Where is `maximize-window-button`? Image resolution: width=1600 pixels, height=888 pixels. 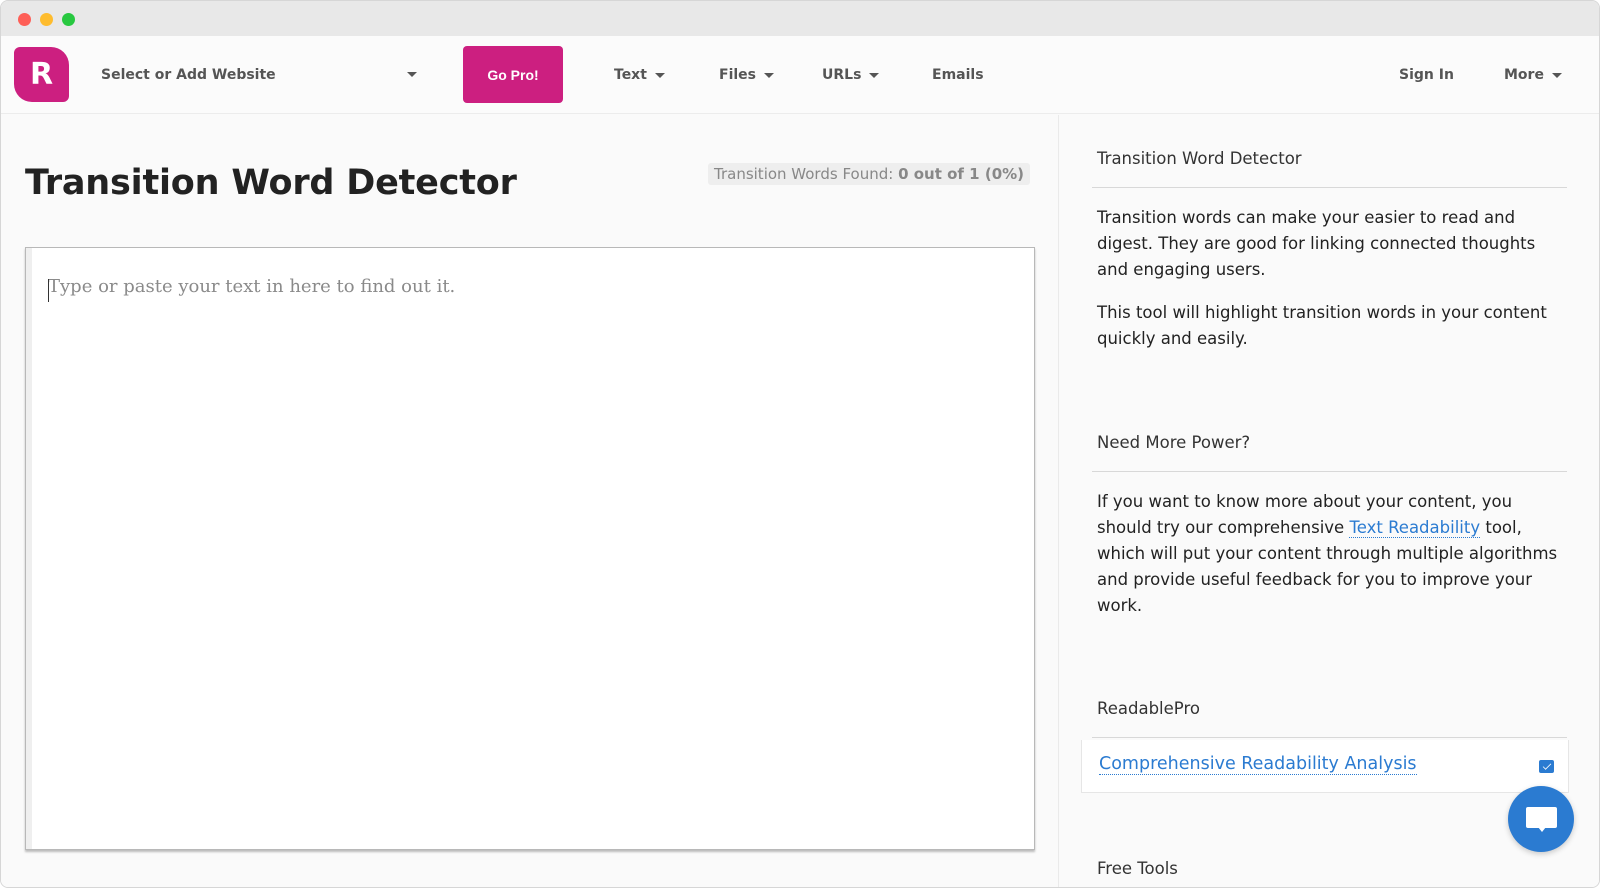
maximize-window-button is located at coordinates (68, 19).